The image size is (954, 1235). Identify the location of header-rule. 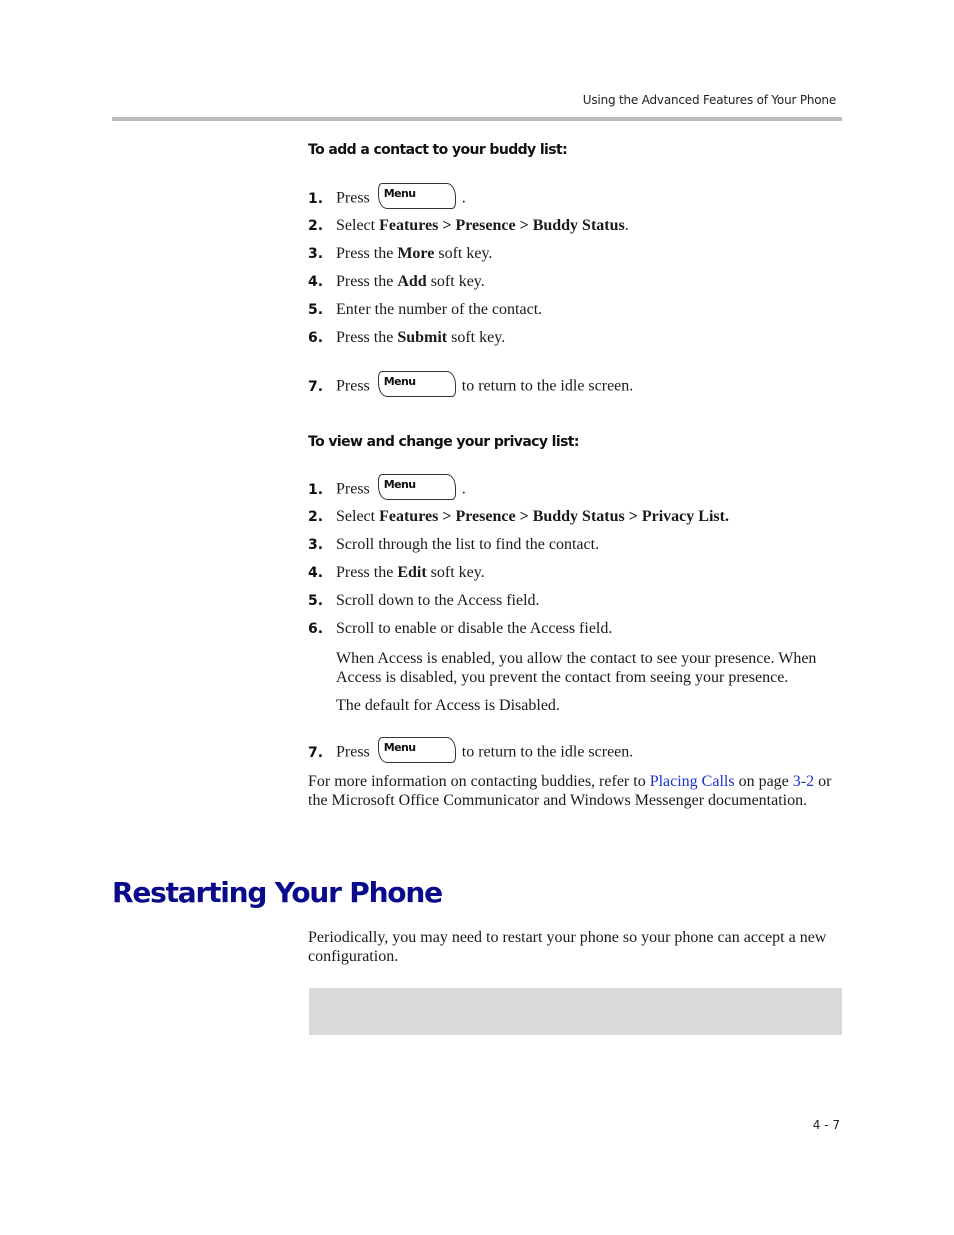
(477, 119).